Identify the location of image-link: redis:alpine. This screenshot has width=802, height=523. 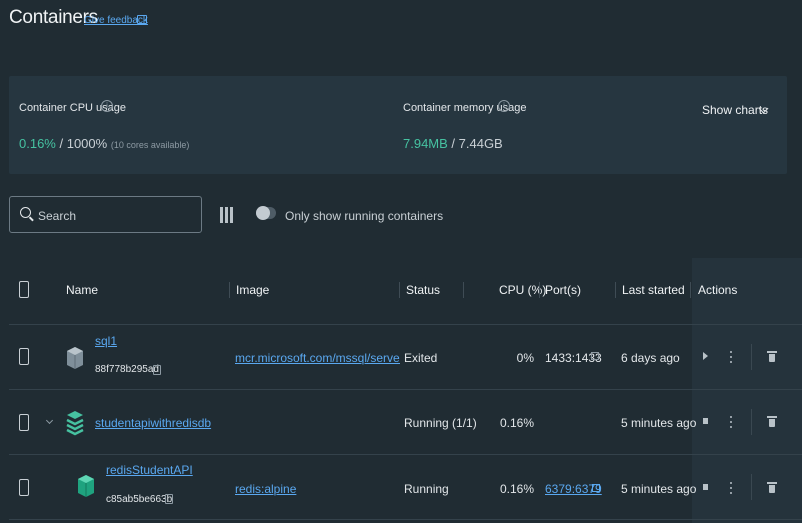
(265, 489).